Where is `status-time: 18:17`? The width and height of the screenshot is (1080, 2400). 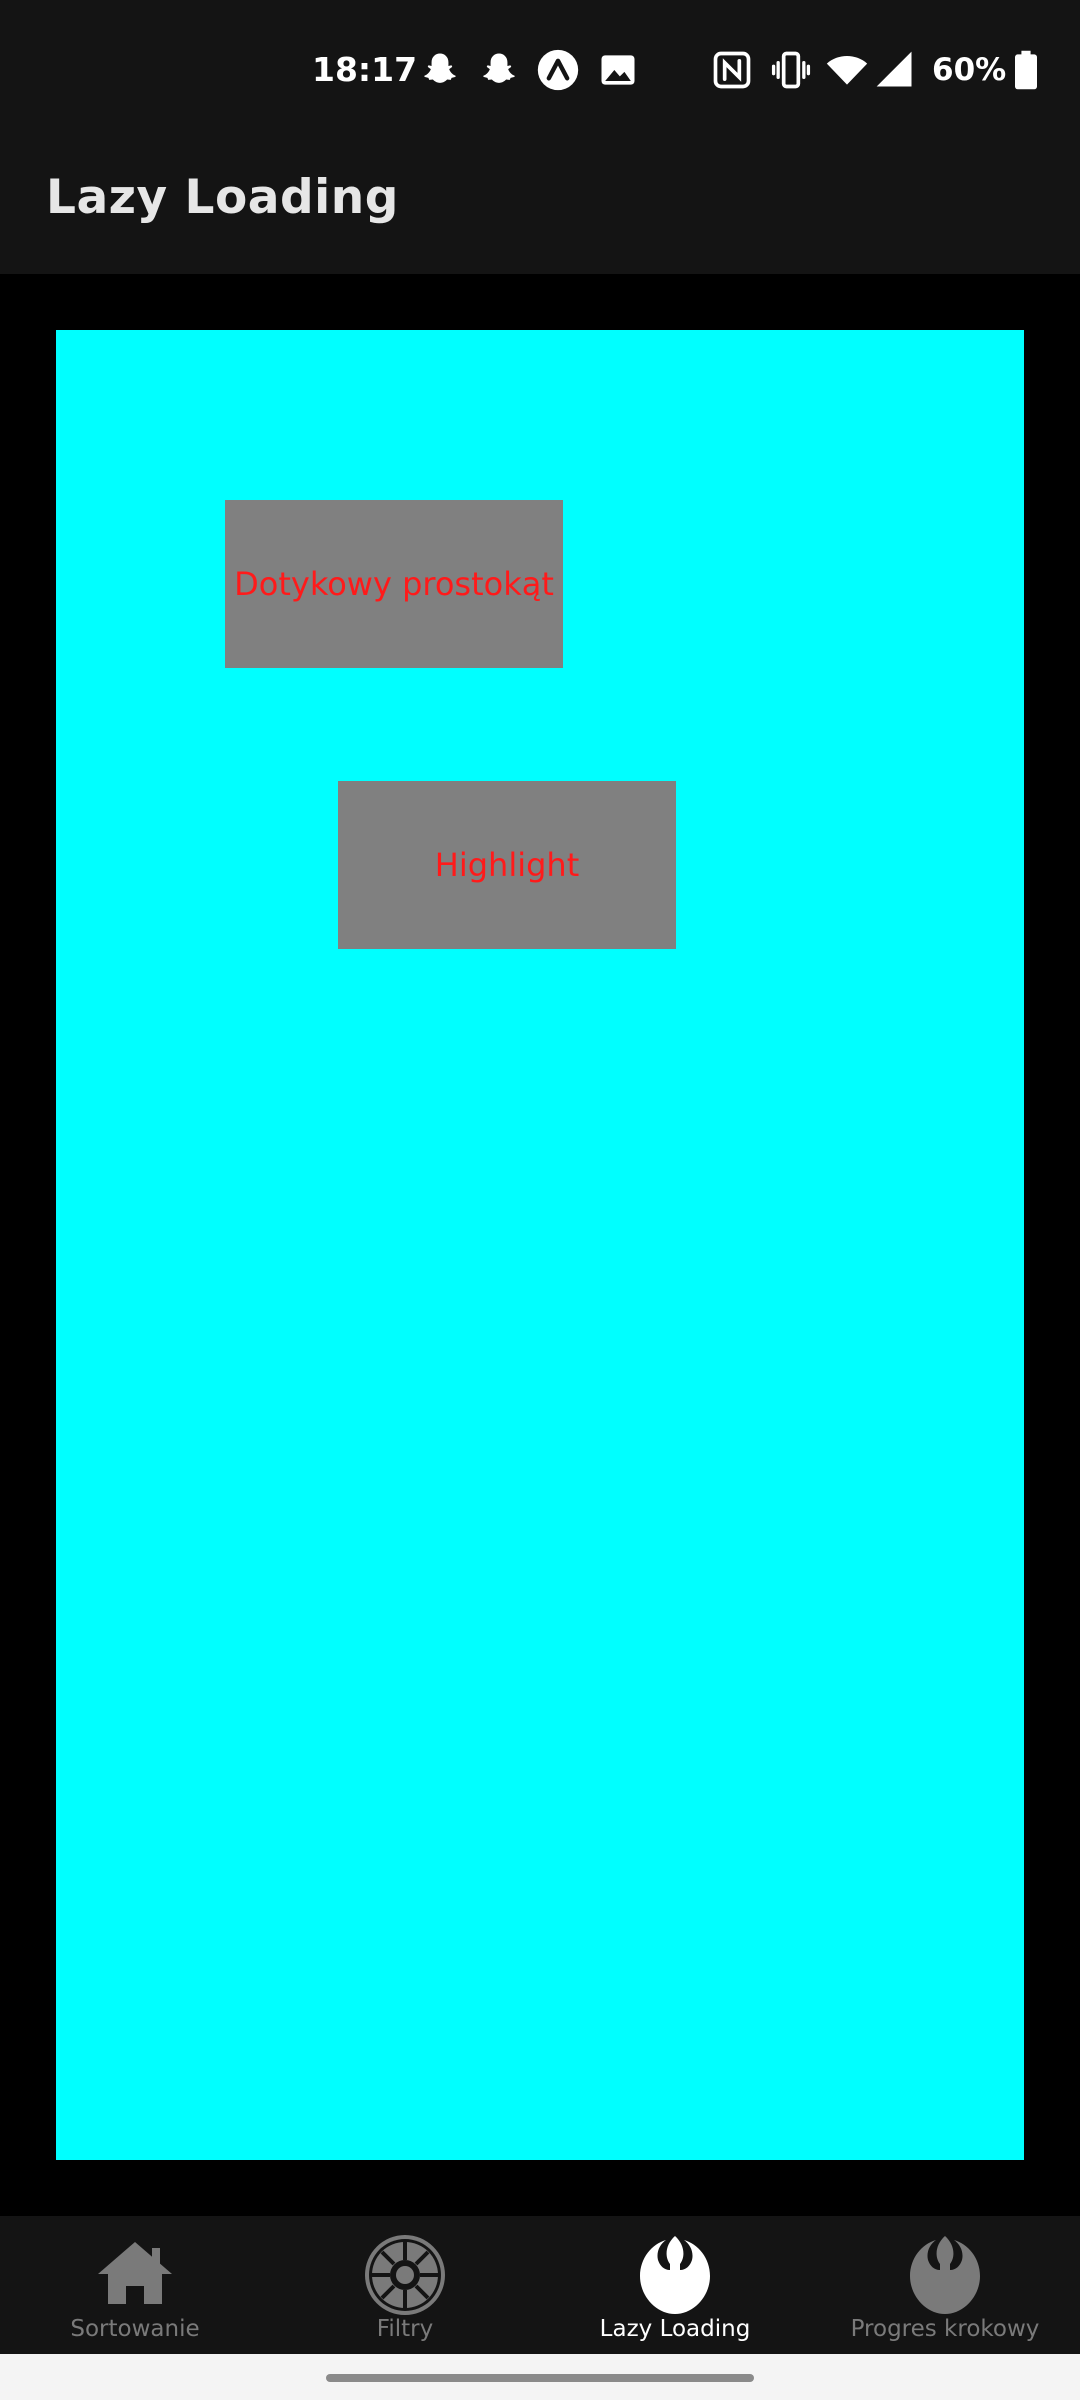 status-time: 18:17 is located at coordinates (365, 69).